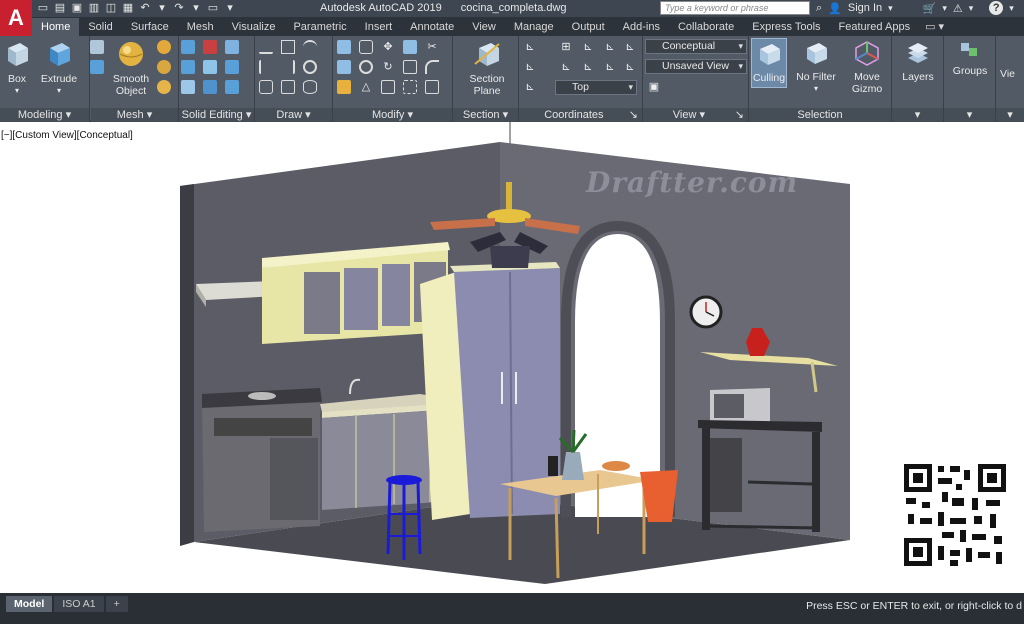 The image size is (1024, 624). What do you see at coordinates (43, 8) in the screenshot?
I see `new-file-icon: ▭` at bounding box center [43, 8].